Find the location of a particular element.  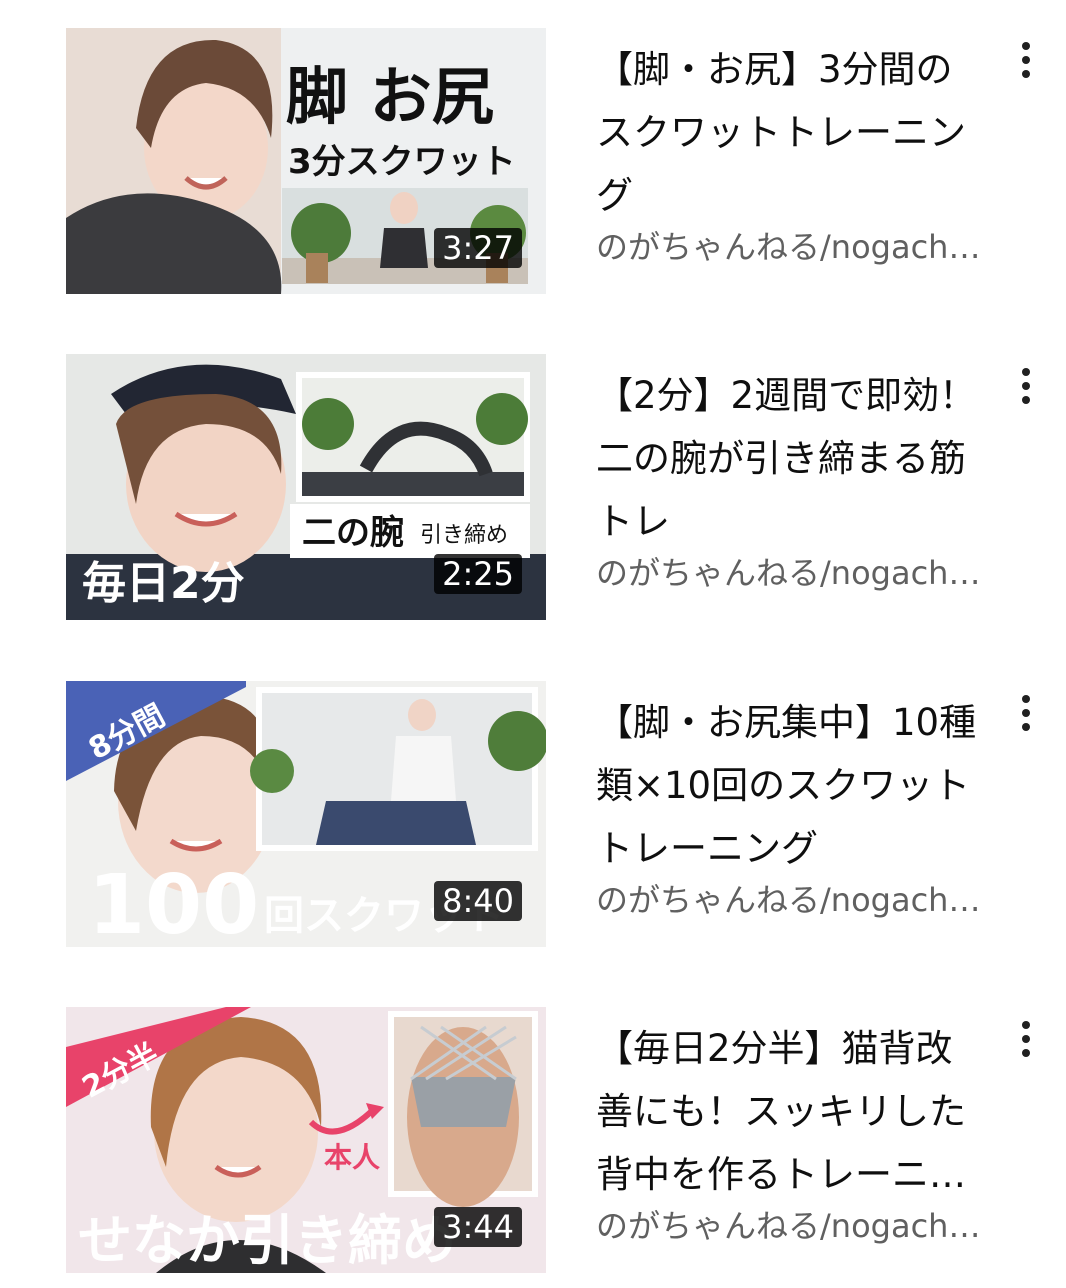

thumbnail-number: 100 is located at coordinates (173, 902).